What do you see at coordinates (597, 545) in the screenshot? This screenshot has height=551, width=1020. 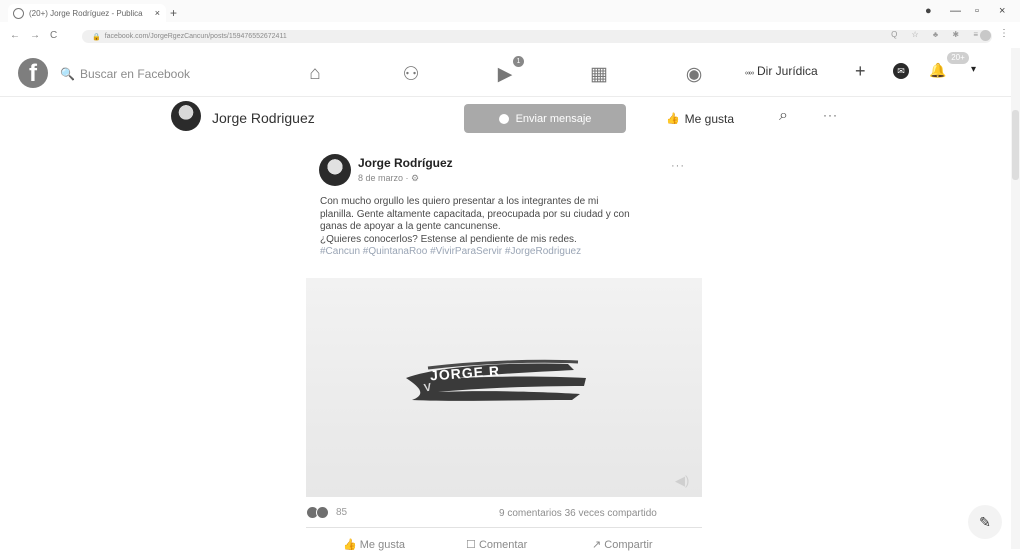 I see `share-icon: ↗` at bounding box center [597, 545].